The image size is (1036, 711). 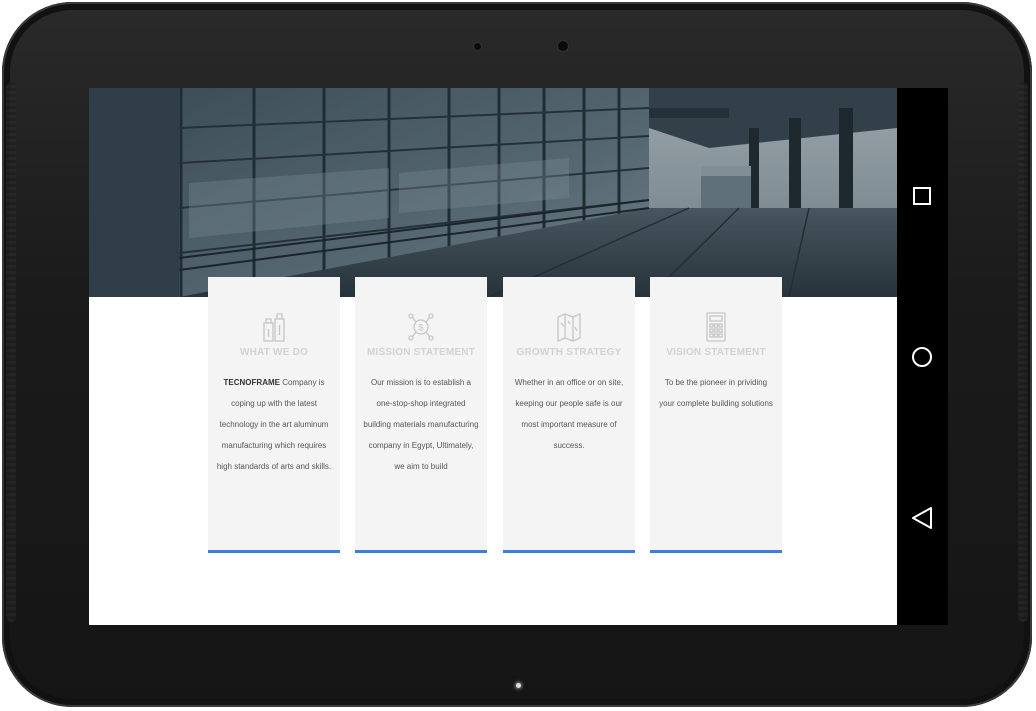 I want to click on back-button, so click(x=922, y=518).